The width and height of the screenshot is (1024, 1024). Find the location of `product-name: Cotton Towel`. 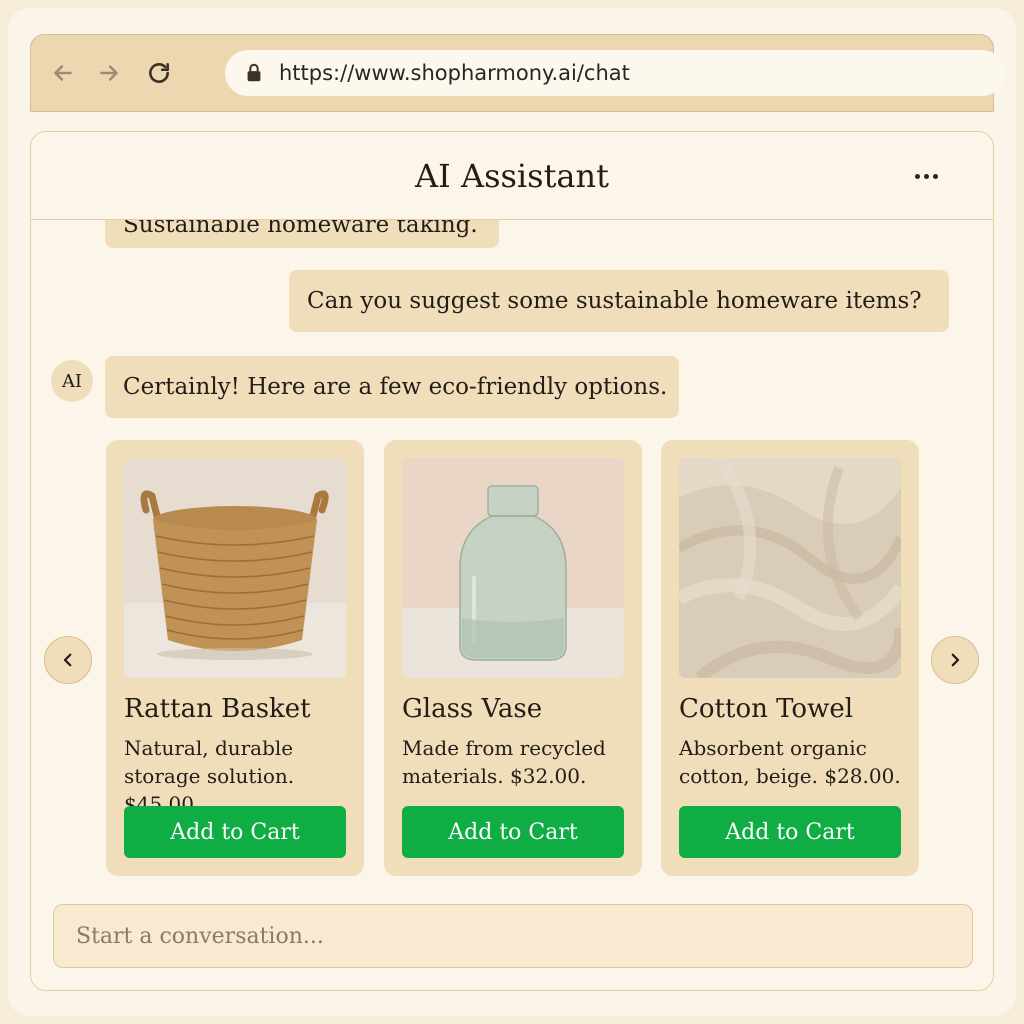

product-name: Cotton Towel is located at coordinates (766, 709).